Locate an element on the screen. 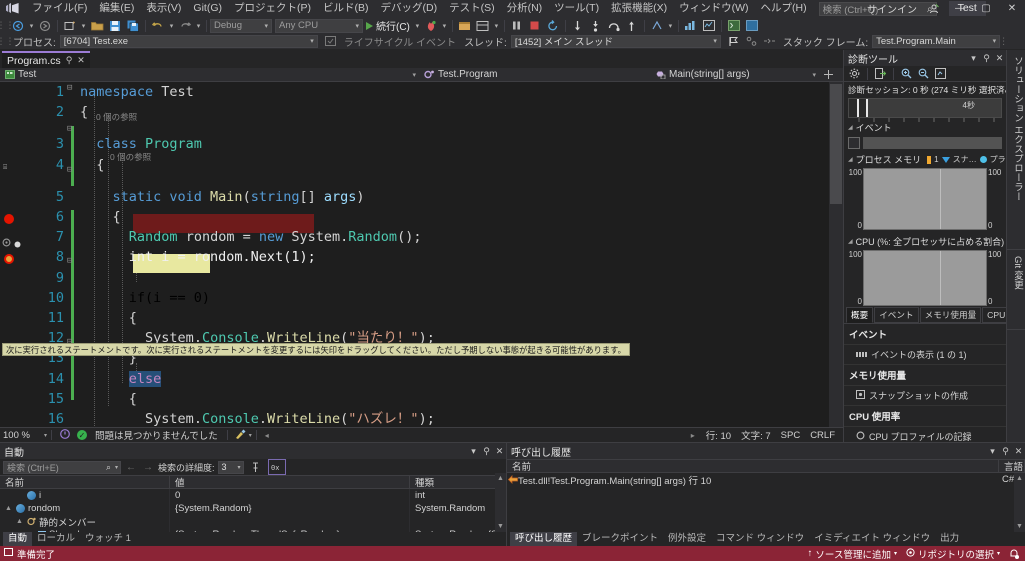  tab-command-window: コマンド ウィンドウ is located at coordinates (760, 539).